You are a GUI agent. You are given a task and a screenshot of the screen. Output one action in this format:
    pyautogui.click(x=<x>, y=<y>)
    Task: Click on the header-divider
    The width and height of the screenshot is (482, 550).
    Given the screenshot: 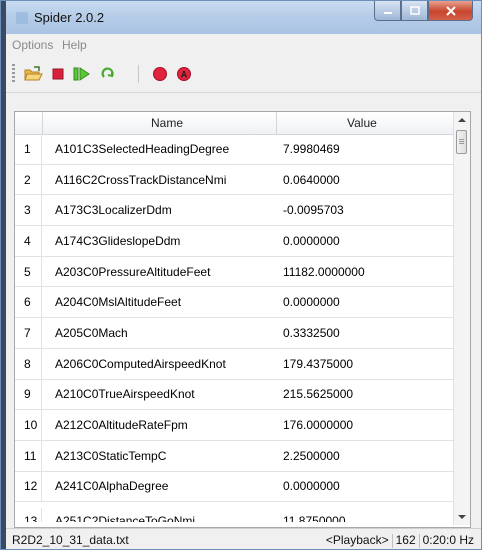 What is the action you would take?
    pyautogui.click(x=276, y=123)
    